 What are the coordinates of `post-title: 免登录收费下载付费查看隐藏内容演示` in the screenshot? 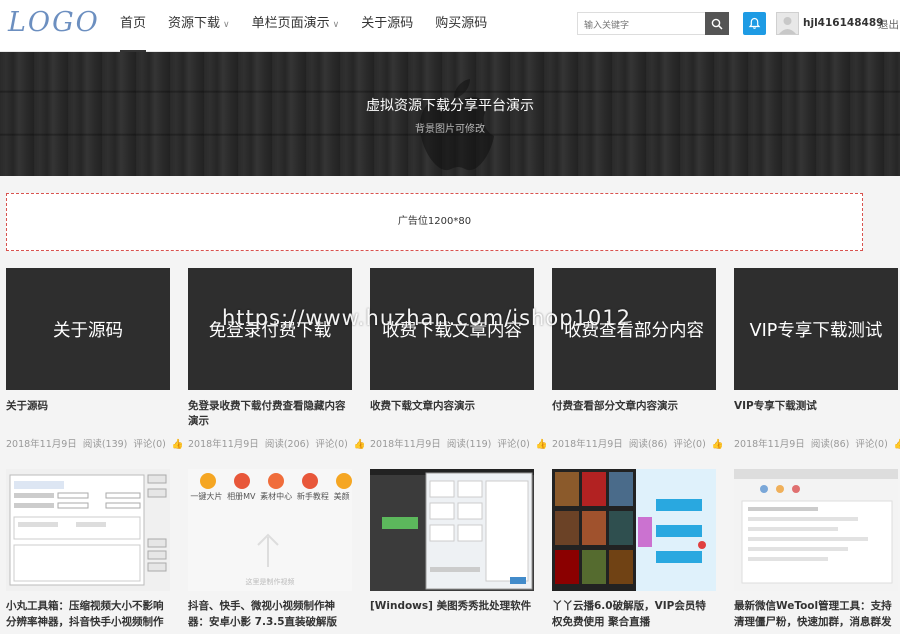 It's located at (270, 414).